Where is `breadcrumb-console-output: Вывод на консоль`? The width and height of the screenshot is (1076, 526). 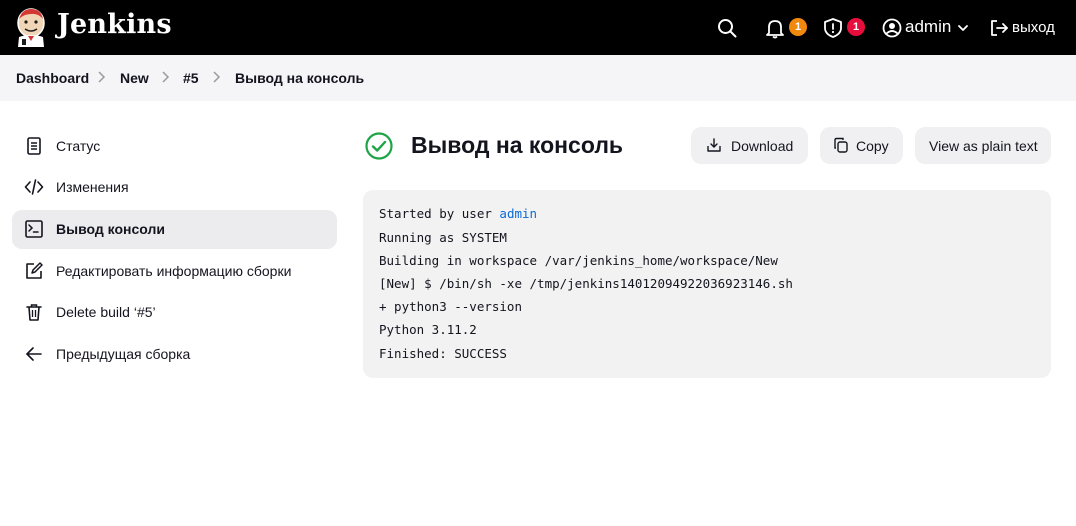
breadcrumb-console-output: Вывод на консоль is located at coordinates (299, 78).